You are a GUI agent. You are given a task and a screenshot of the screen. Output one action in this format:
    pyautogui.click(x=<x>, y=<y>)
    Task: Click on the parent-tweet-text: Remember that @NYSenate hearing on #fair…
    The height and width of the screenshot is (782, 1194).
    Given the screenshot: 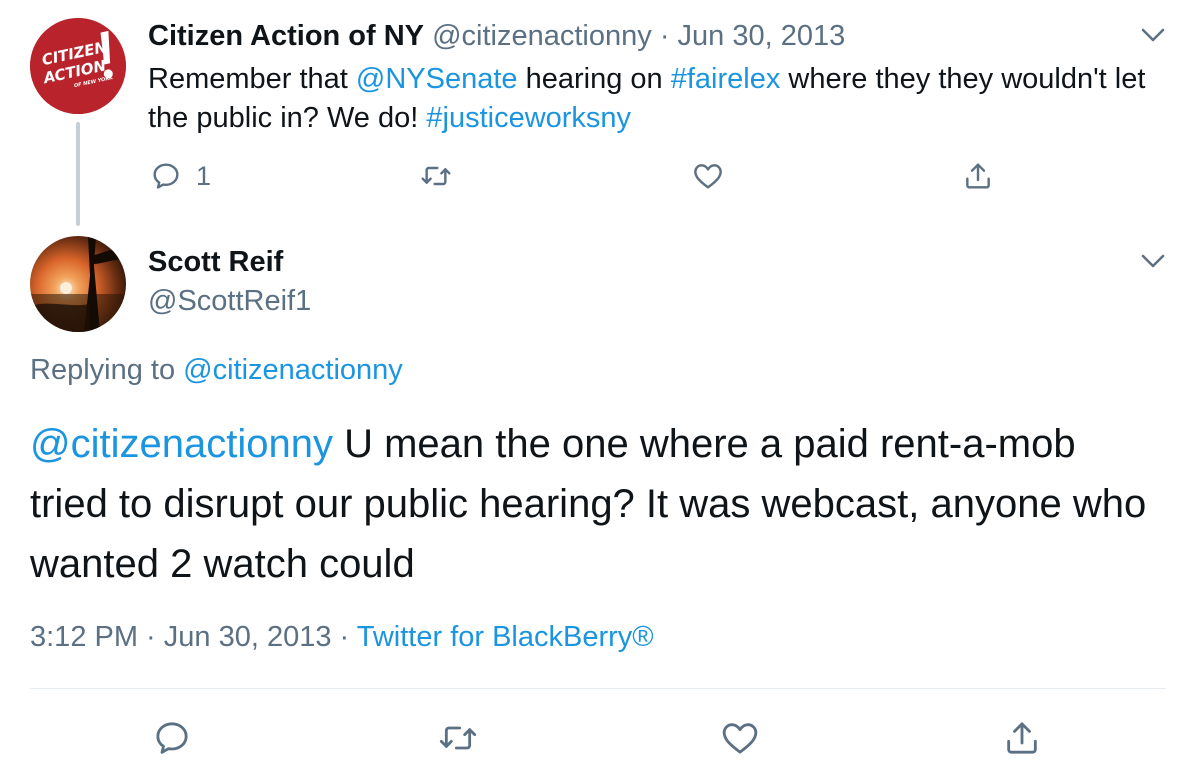 What is the action you would take?
    pyautogui.click(x=663, y=99)
    